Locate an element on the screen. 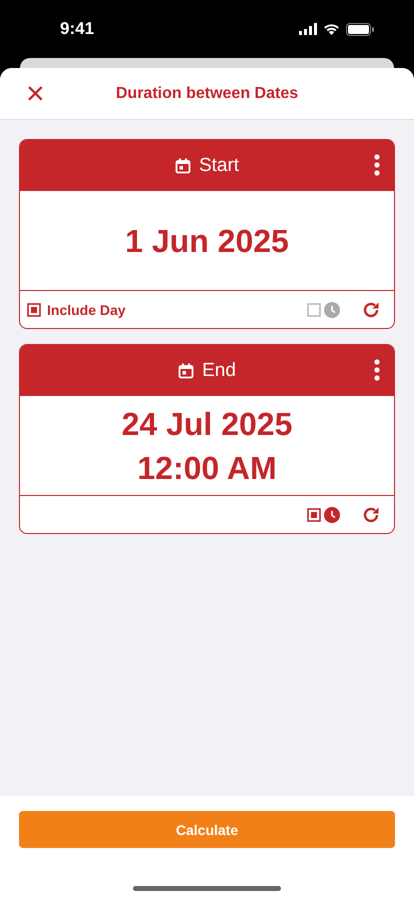 This screenshot has width=414, height=900. date-text: 12:00 AM is located at coordinates (207, 468).